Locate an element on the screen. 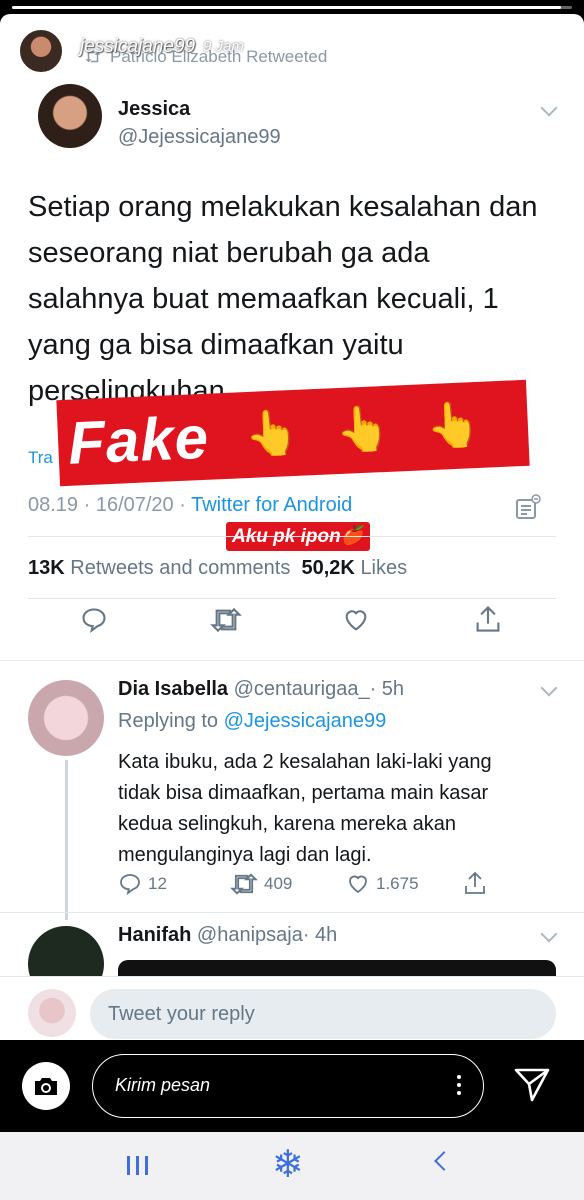  replying-prefix: Replying to is located at coordinates (168, 721).